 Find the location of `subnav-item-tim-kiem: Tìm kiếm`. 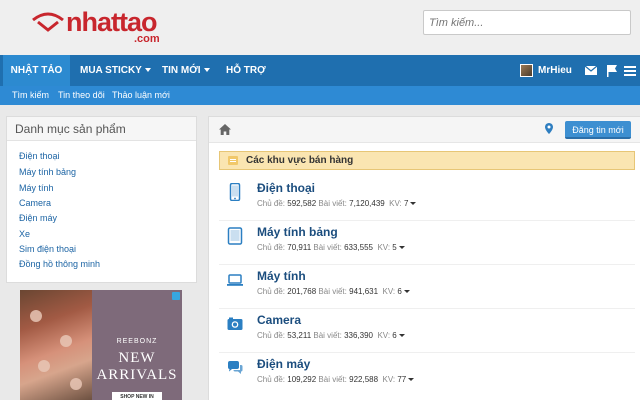

subnav-item-tim-kiem: Tìm kiếm is located at coordinates (30, 95).